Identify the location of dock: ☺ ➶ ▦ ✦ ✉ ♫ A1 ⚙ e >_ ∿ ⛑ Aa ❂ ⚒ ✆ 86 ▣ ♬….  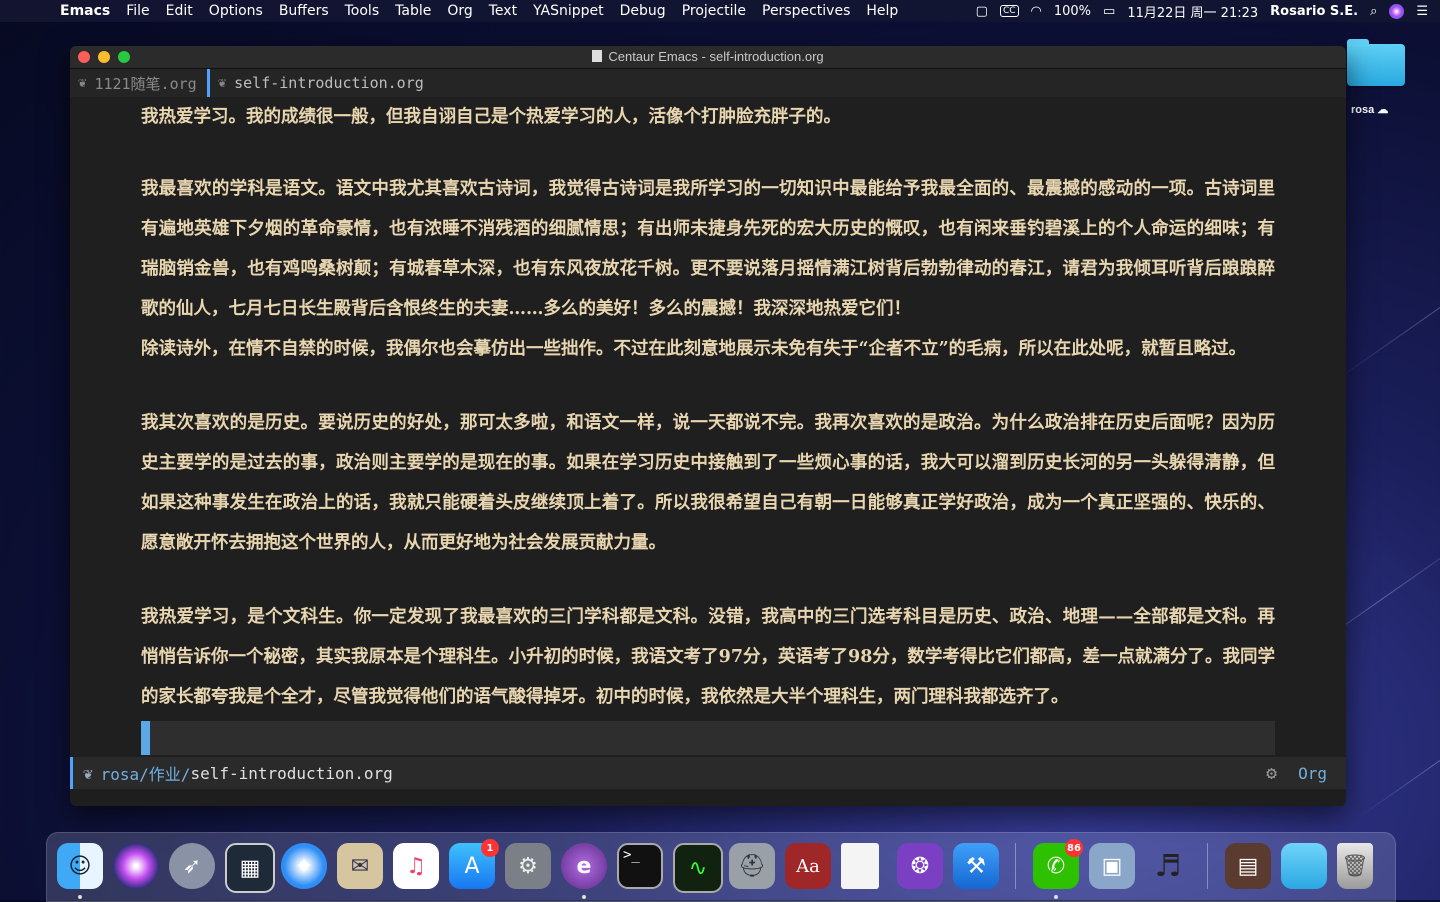
(721, 867).